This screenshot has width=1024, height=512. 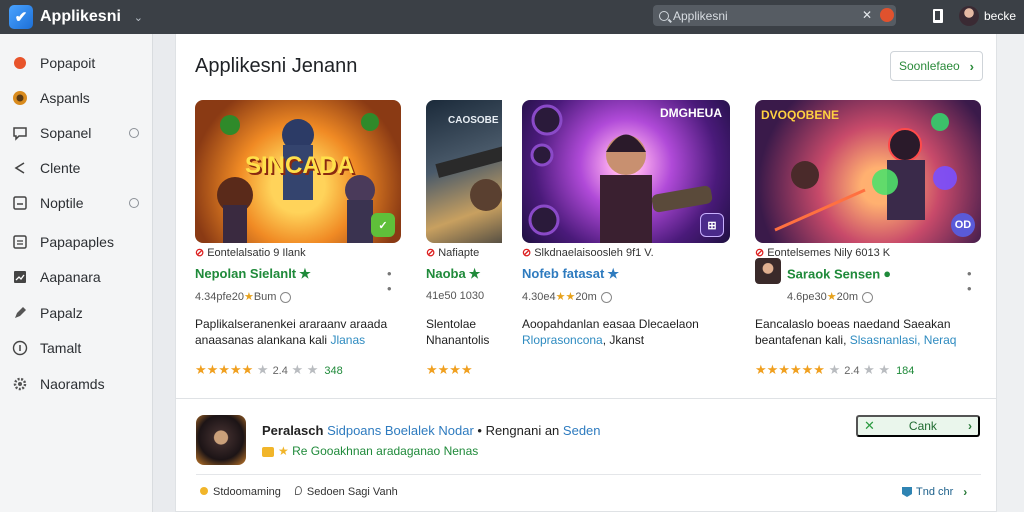 What do you see at coordinates (76, 63) in the screenshot?
I see `sidebar-item-popapoit: Popapoit` at bounding box center [76, 63].